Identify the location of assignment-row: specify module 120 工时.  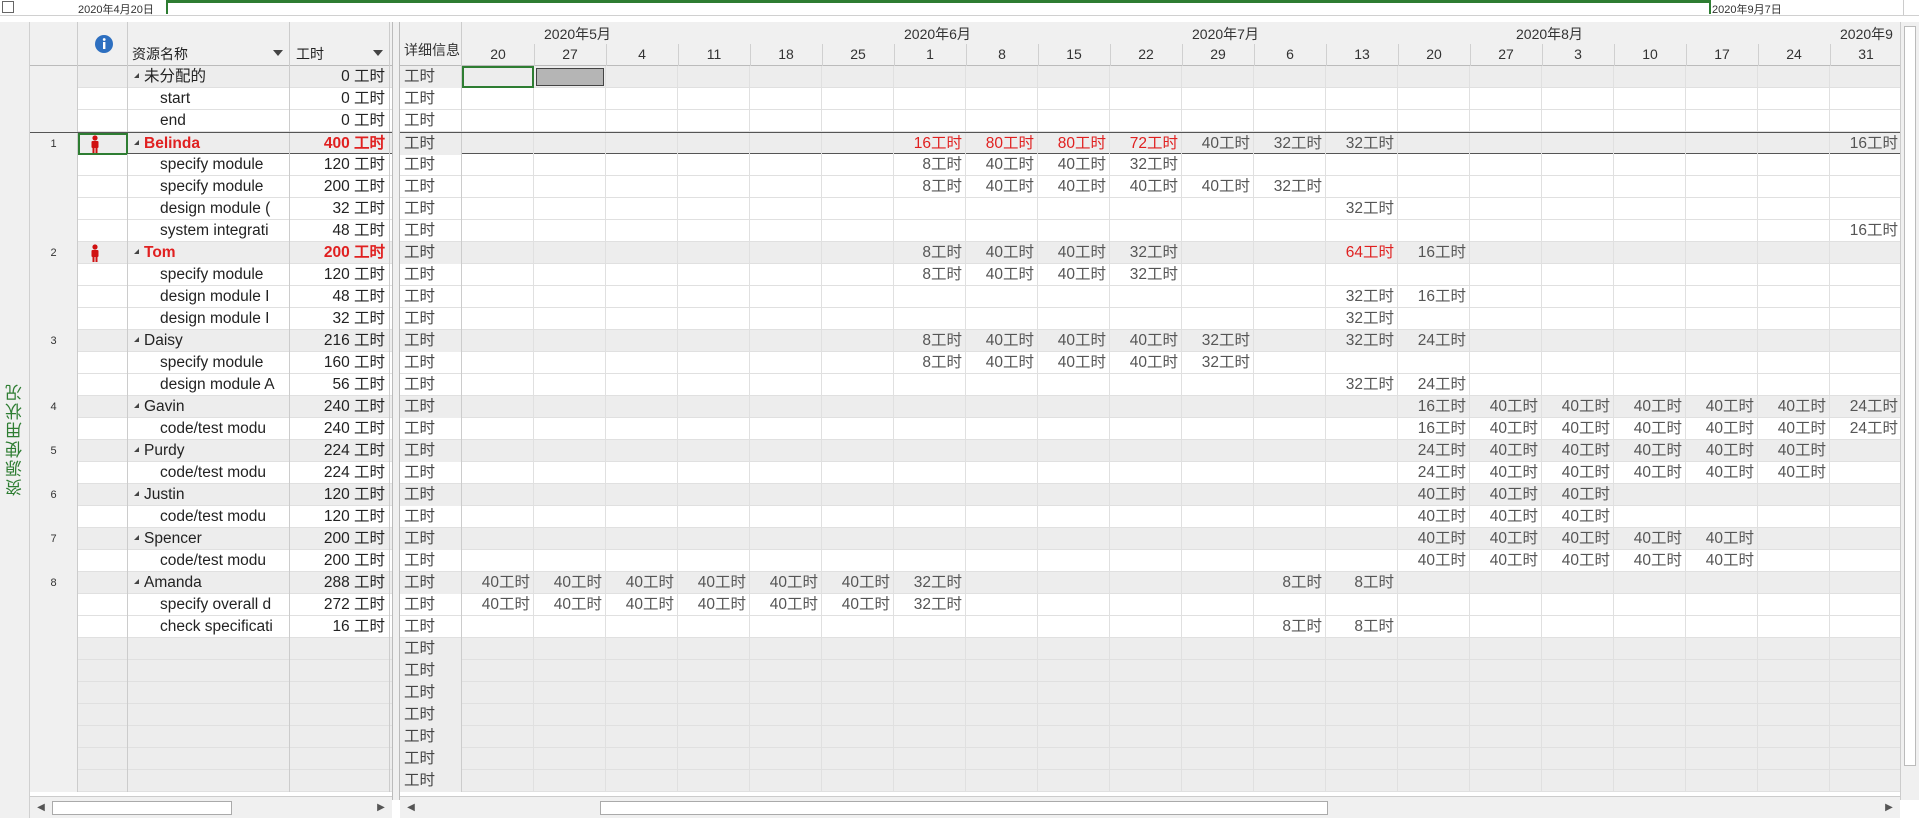
(211, 165).